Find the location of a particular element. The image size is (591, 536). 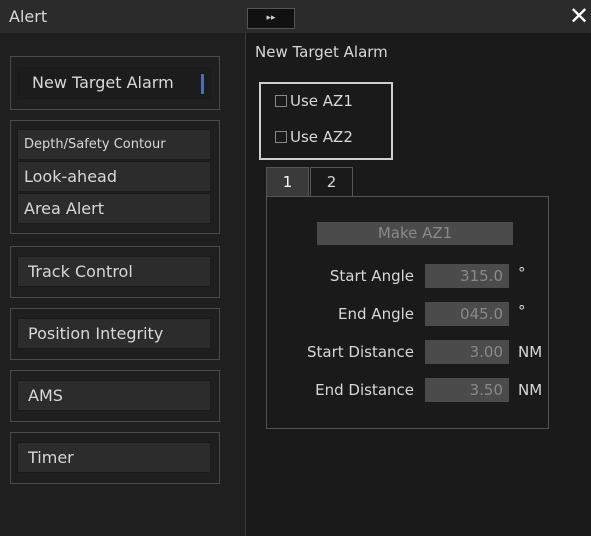

end-angle-unit: ° is located at coordinates (522, 311).